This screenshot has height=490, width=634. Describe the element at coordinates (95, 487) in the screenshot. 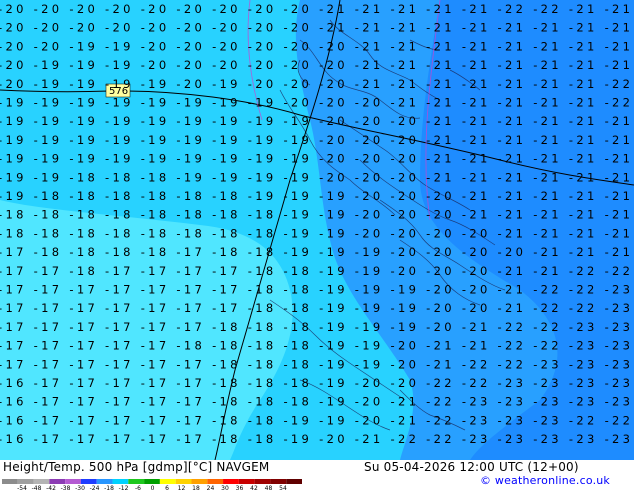

I see `colorbar-tick-label: -24` at that location.